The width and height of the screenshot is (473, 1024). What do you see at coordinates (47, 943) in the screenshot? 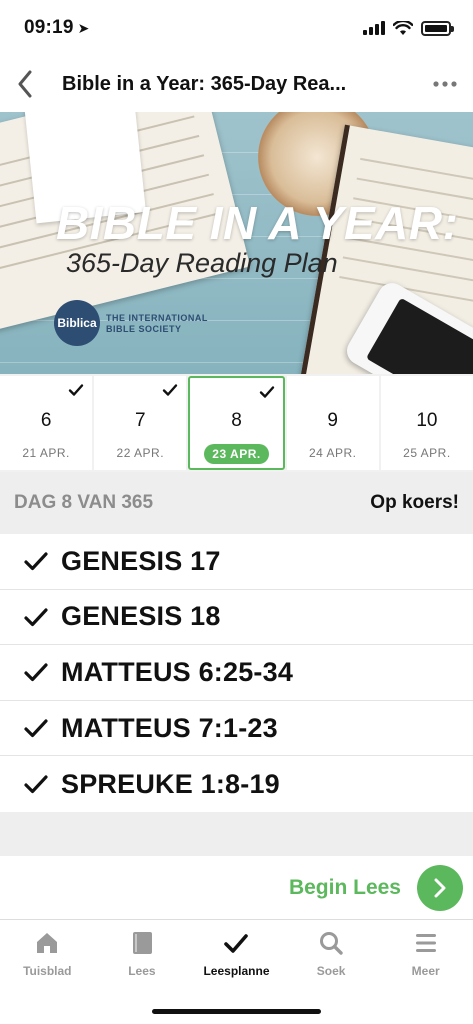
I see `home-icon` at bounding box center [47, 943].